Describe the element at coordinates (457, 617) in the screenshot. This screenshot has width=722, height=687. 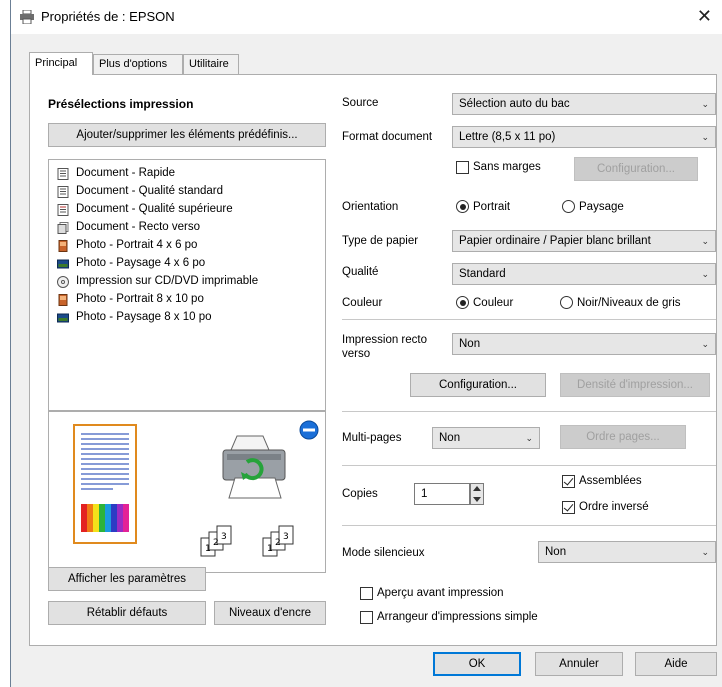
I see `job-arranger-label: Arrangeur d'impressions simple` at that location.